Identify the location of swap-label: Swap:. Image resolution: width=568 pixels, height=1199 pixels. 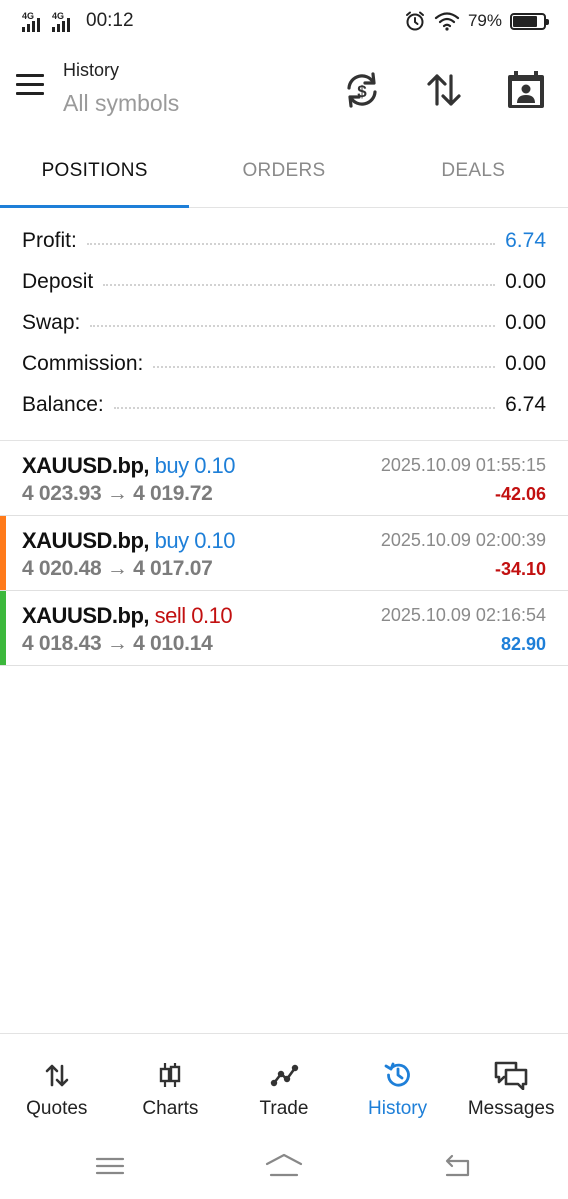
(51, 322).